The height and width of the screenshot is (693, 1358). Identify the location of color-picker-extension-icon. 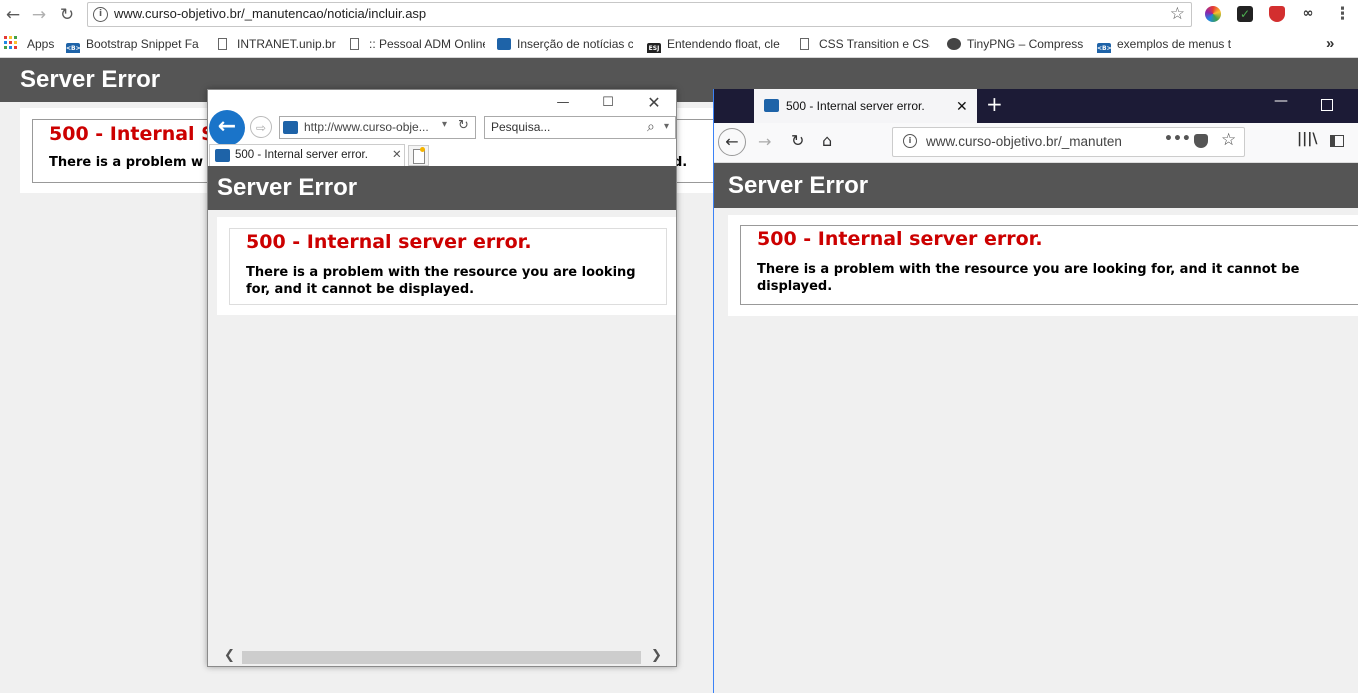
(1213, 14).